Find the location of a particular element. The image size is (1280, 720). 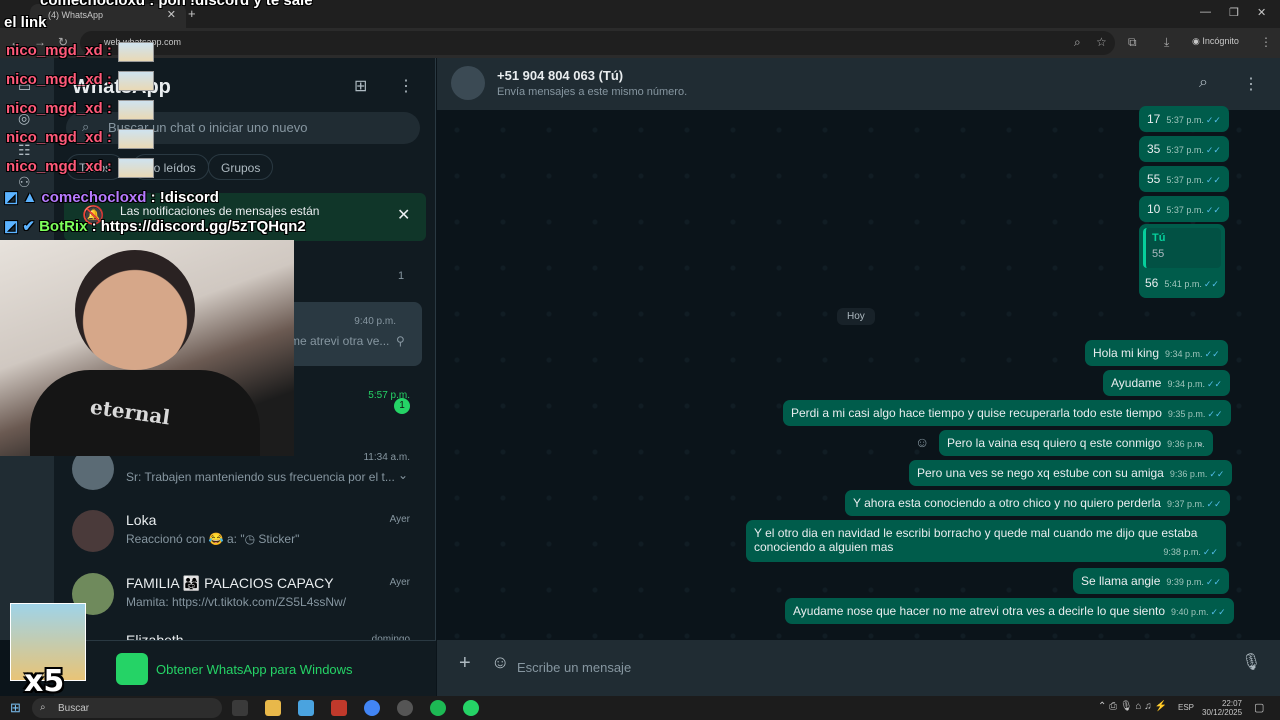

message-bubble: Hola mi king 9:34 p.m. ✓✓ is located at coordinates (1156, 353).